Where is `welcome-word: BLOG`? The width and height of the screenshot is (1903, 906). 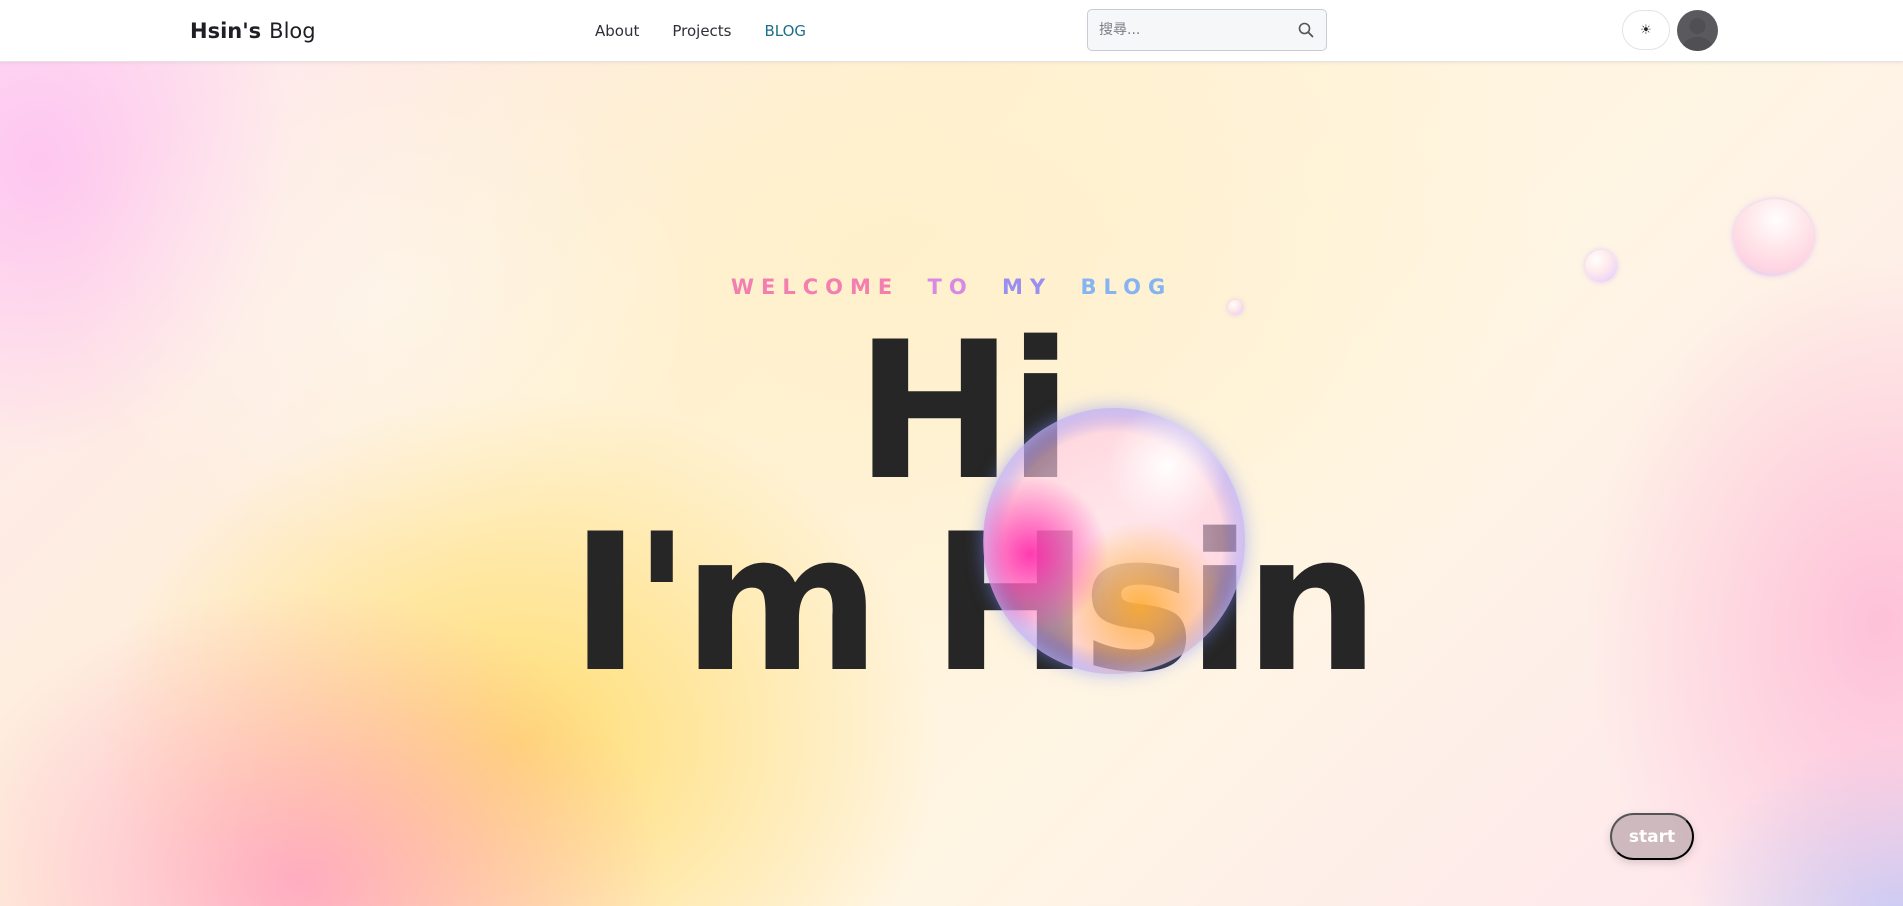
welcome-word: BLOG is located at coordinates (1126, 287).